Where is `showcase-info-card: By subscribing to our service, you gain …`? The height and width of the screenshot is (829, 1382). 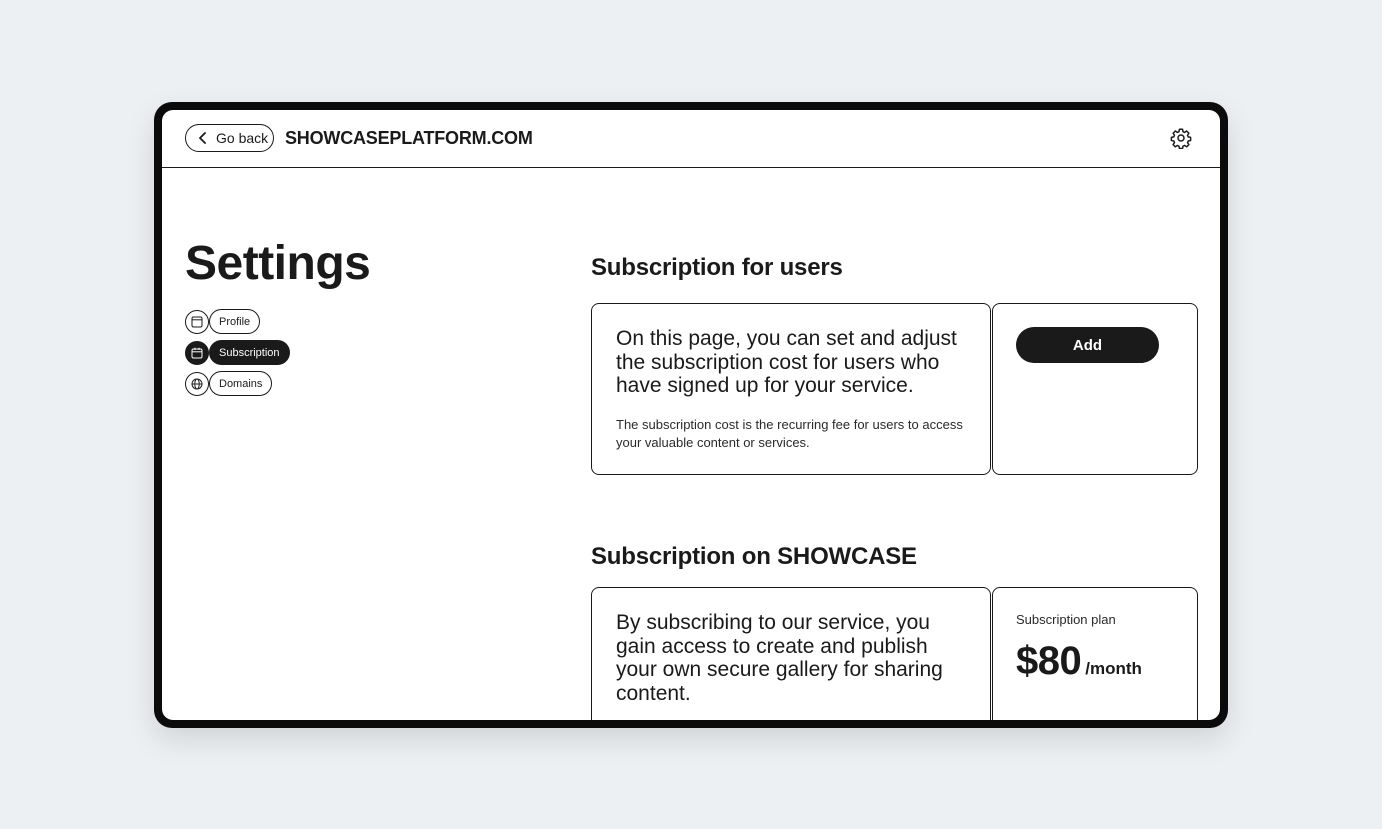 showcase-info-card: By subscribing to our service, you gain … is located at coordinates (791, 653).